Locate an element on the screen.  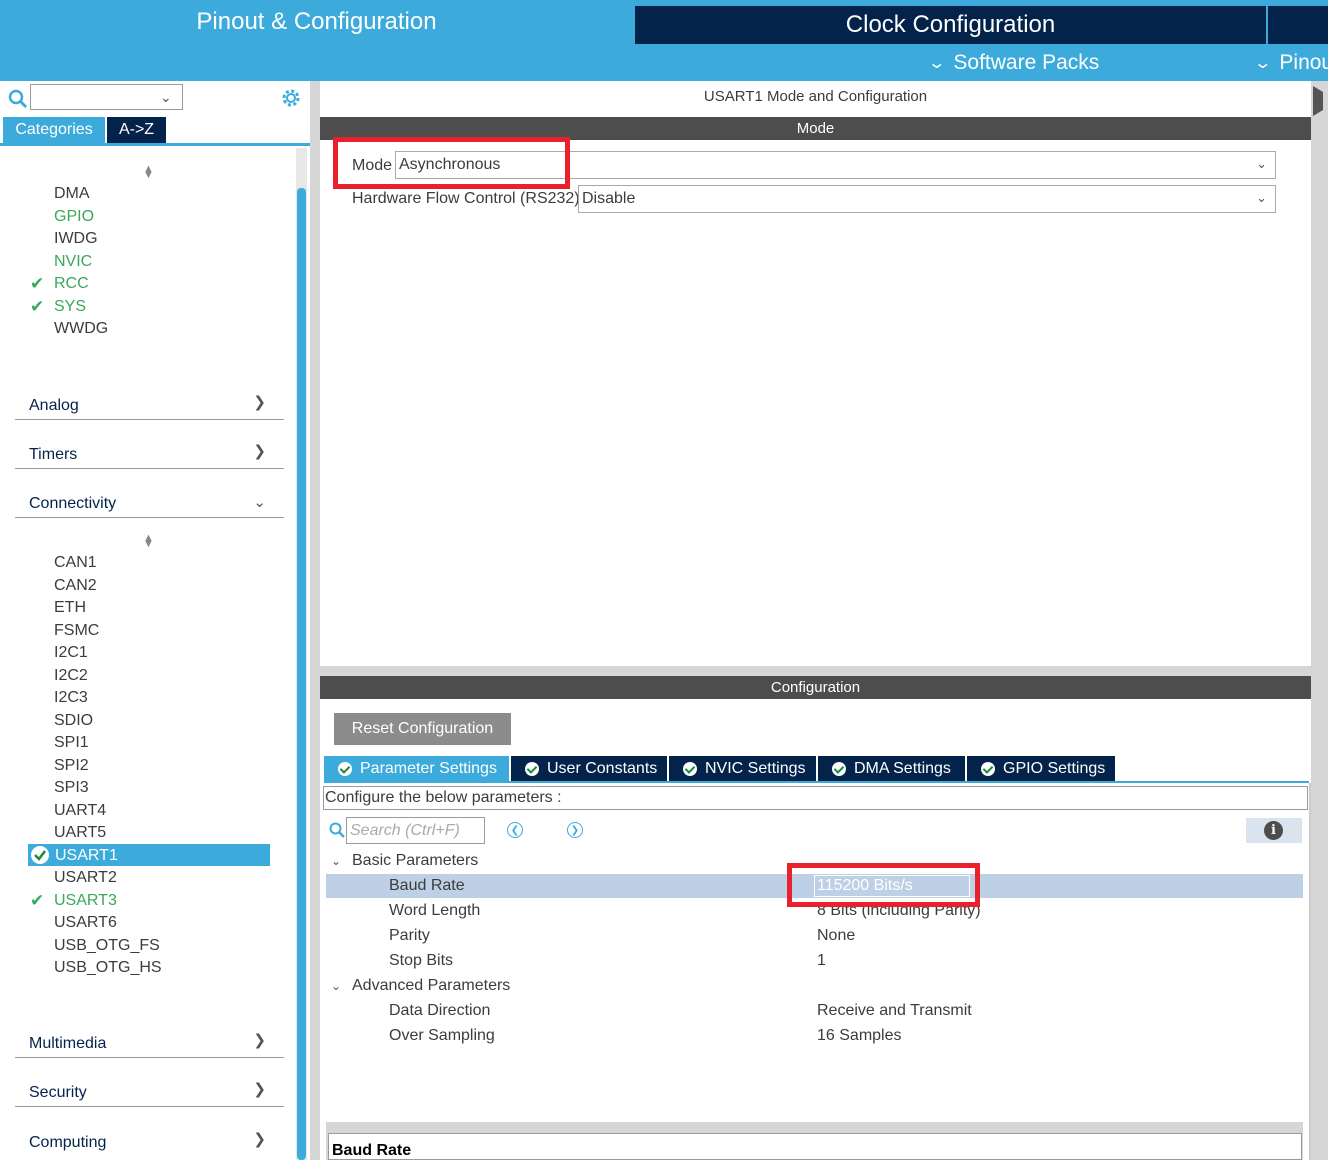
category-label: Security is located at coordinates (58, 1092).